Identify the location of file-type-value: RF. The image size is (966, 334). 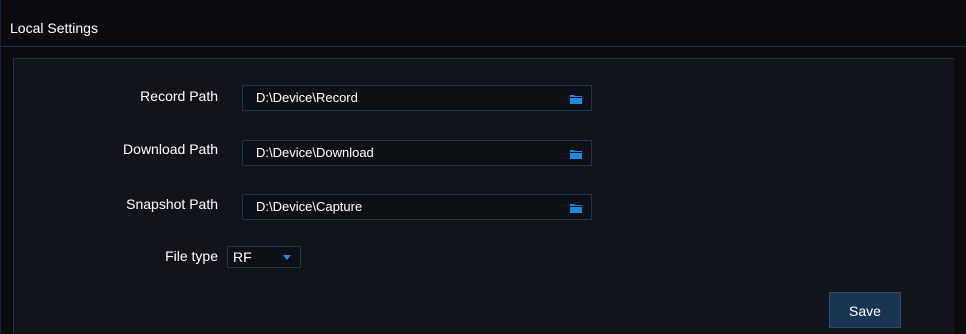
(242, 257).